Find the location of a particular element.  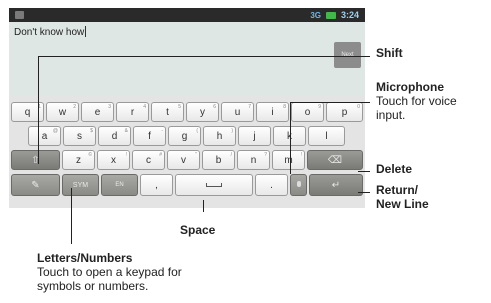

next-button: Next is located at coordinates (347, 55).